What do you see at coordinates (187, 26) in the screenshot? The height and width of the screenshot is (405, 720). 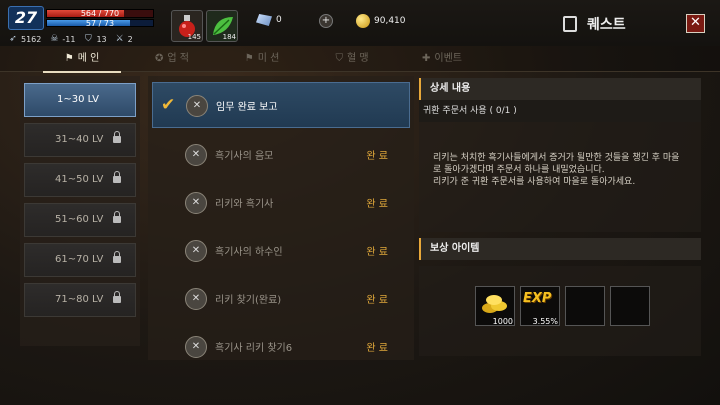 I see `red-potion-slot: 145` at bounding box center [187, 26].